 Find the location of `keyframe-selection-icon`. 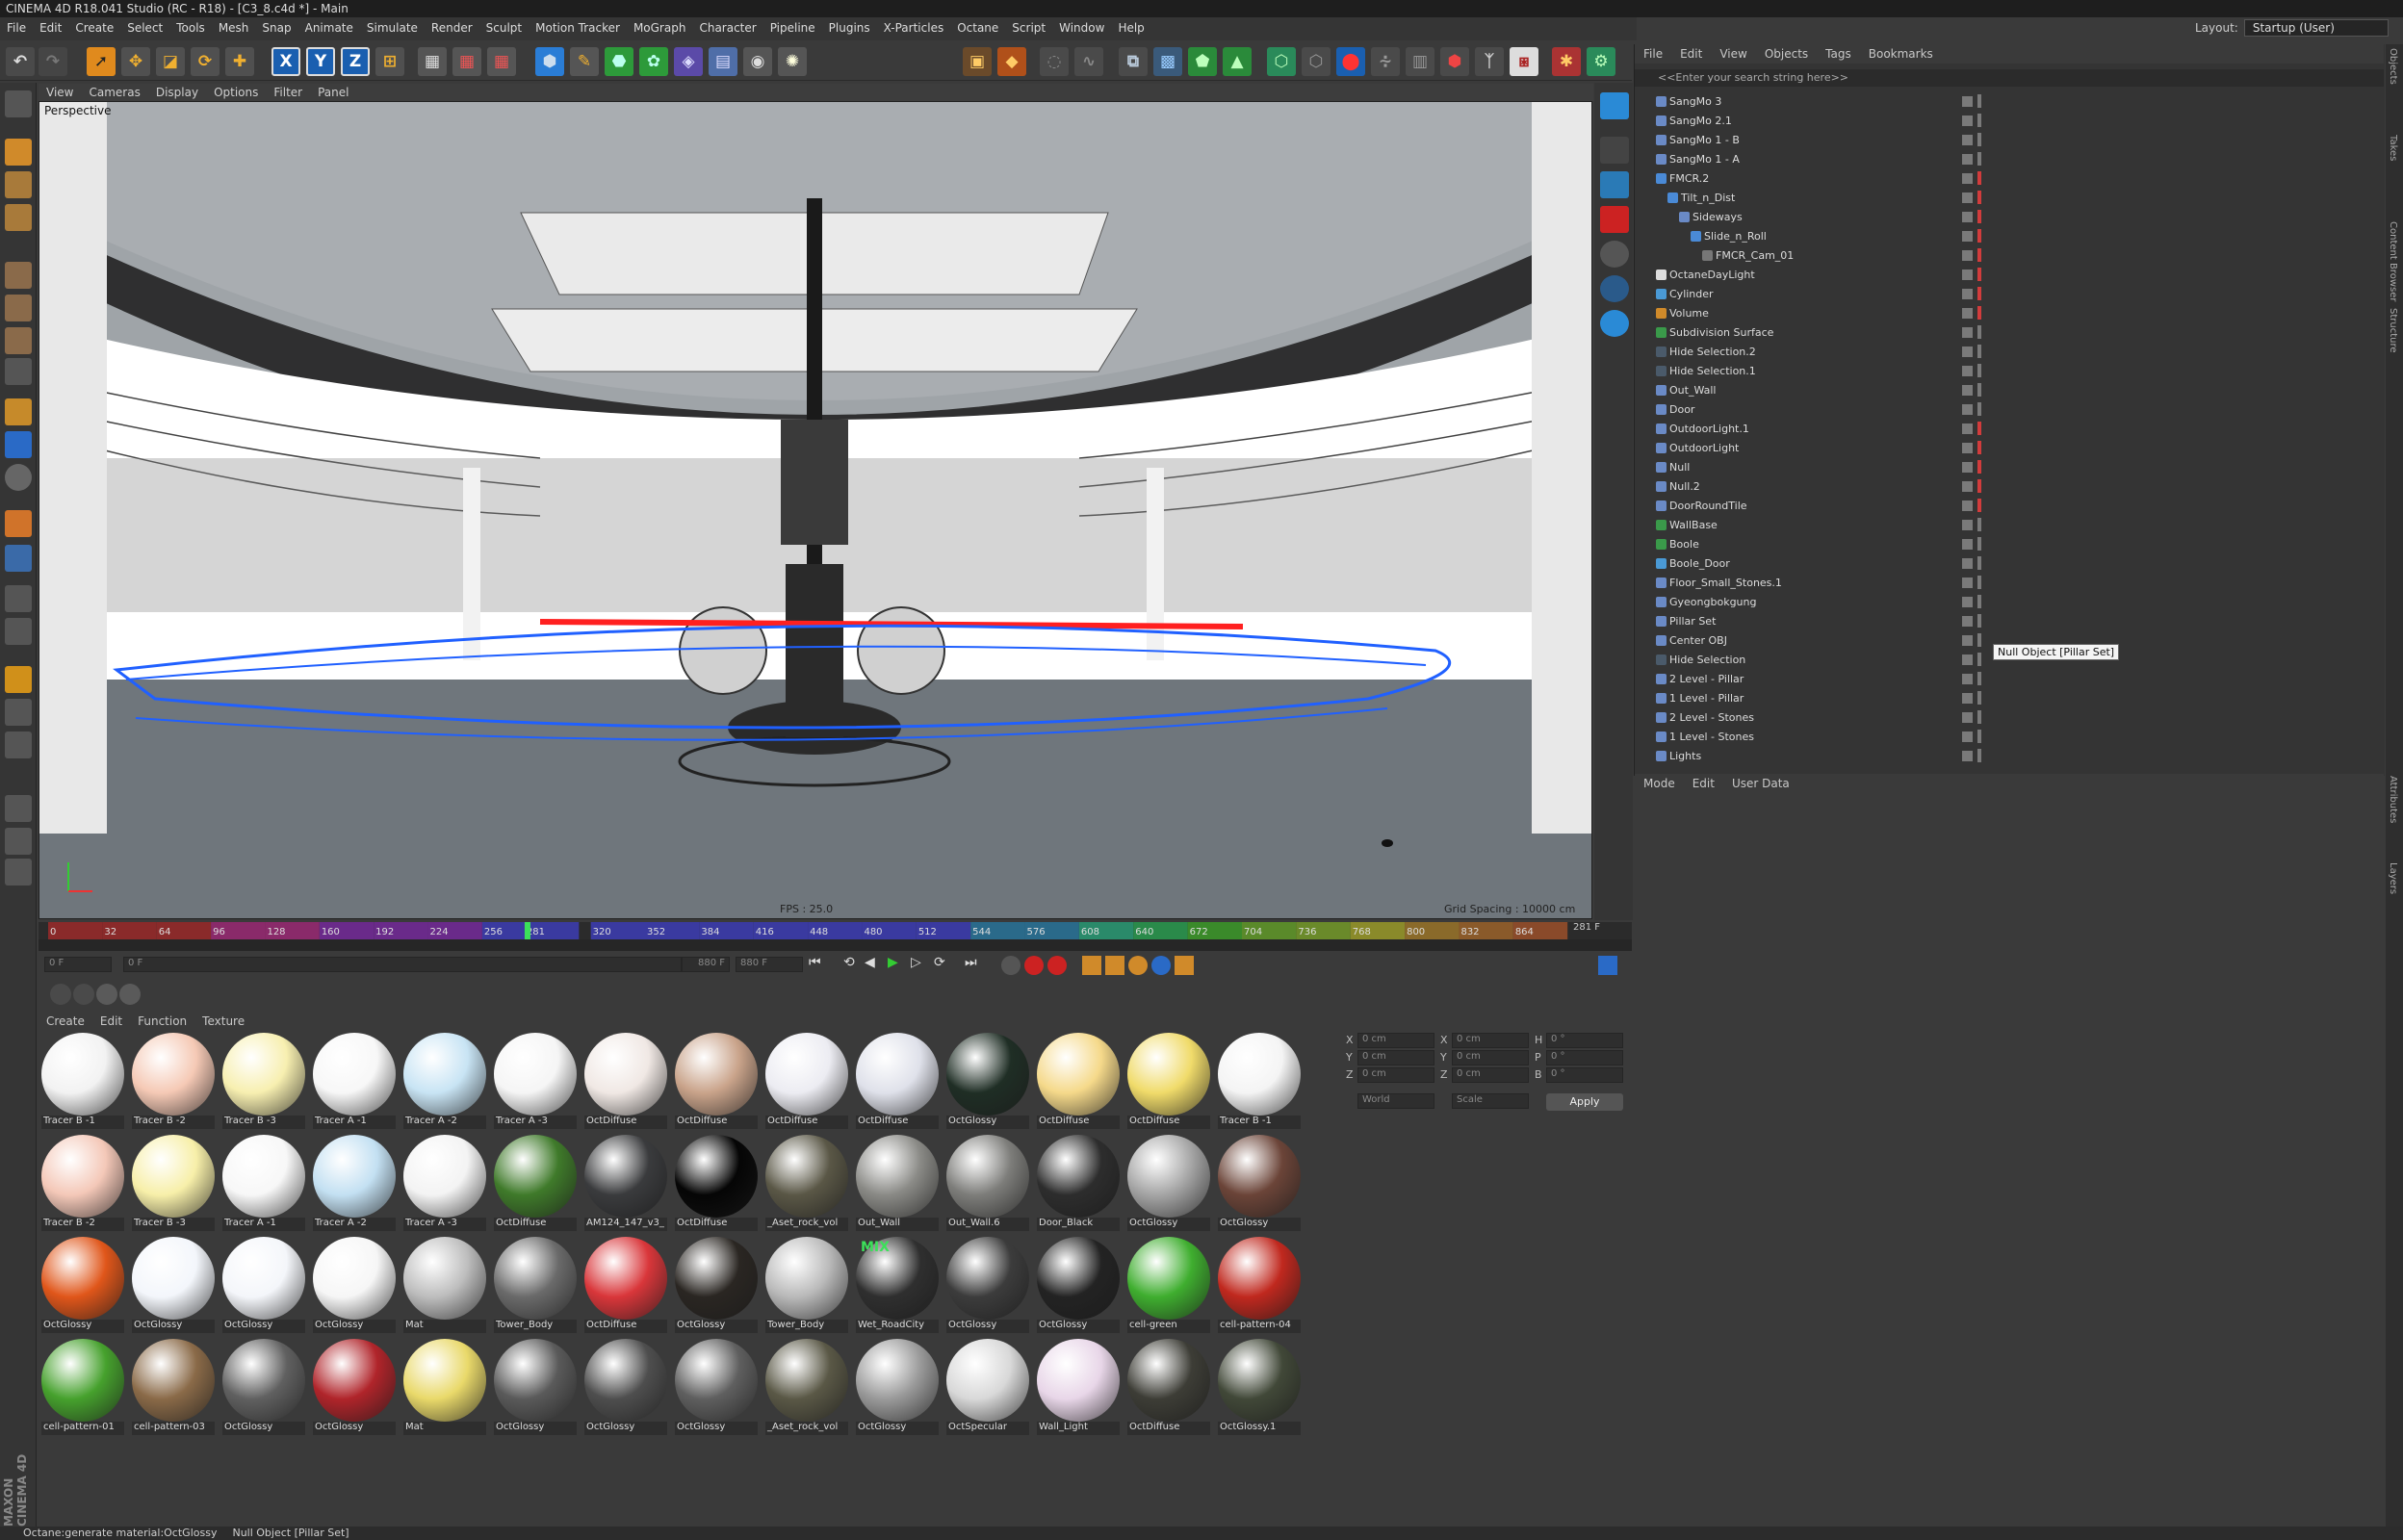

keyframe-selection-icon is located at coordinates (1057, 965).